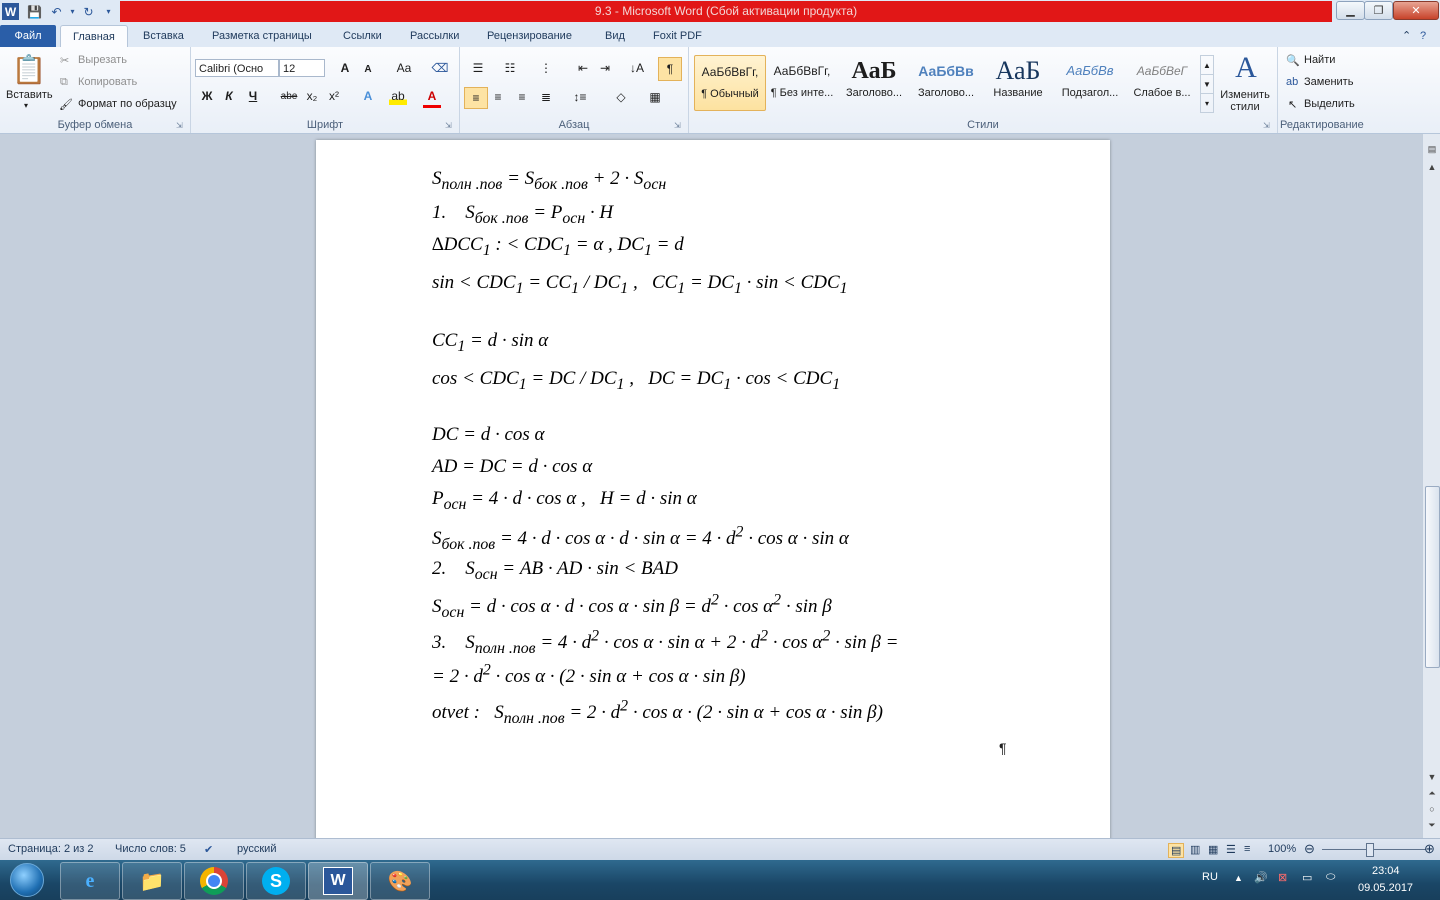  What do you see at coordinates (29, 95) in the screenshot?
I see `paste-button: Вставить` at bounding box center [29, 95].